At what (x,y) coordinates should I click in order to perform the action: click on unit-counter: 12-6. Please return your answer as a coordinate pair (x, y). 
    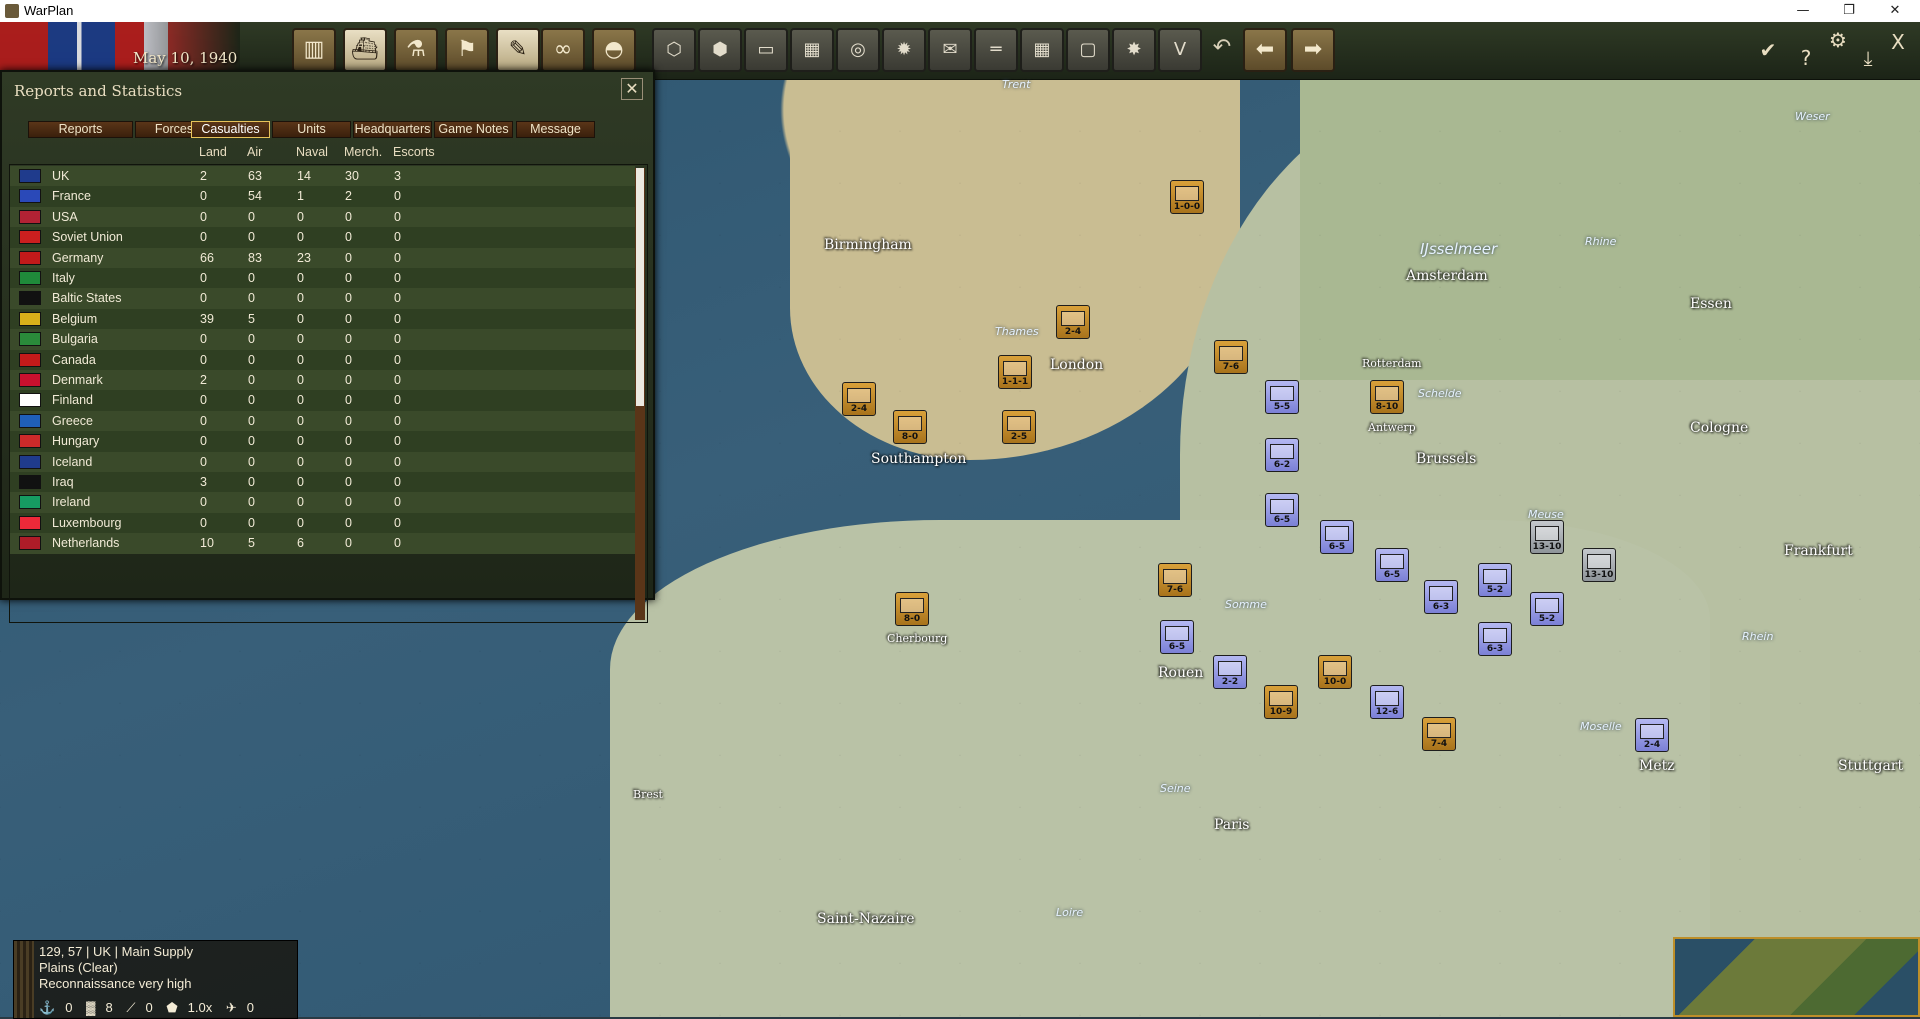
    Looking at the image, I should click on (1387, 702).